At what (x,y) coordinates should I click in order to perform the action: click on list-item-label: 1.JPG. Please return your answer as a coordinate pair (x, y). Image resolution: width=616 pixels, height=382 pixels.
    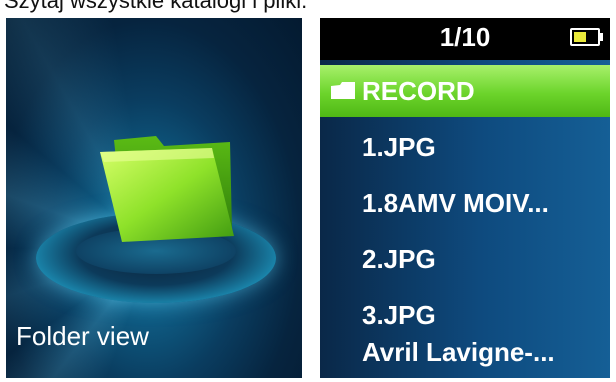
    Looking at the image, I should click on (399, 146).